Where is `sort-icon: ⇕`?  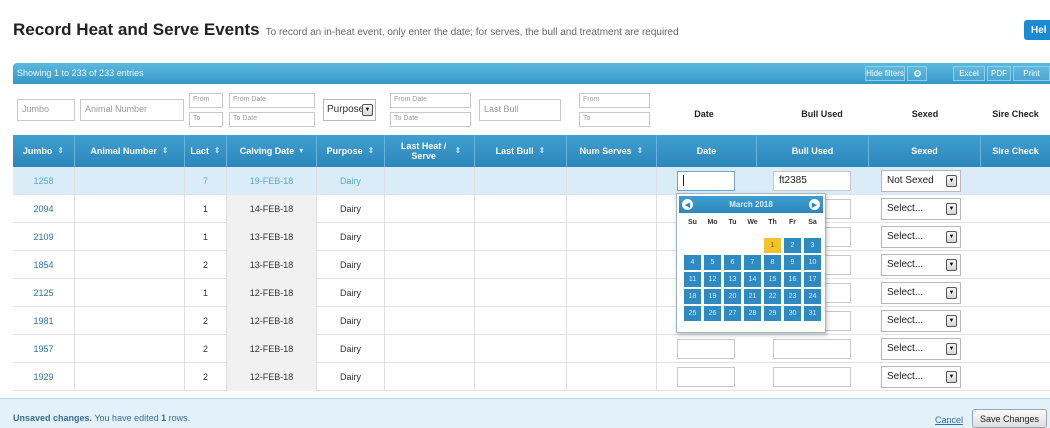 sort-icon: ⇕ is located at coordinates (217, 150).